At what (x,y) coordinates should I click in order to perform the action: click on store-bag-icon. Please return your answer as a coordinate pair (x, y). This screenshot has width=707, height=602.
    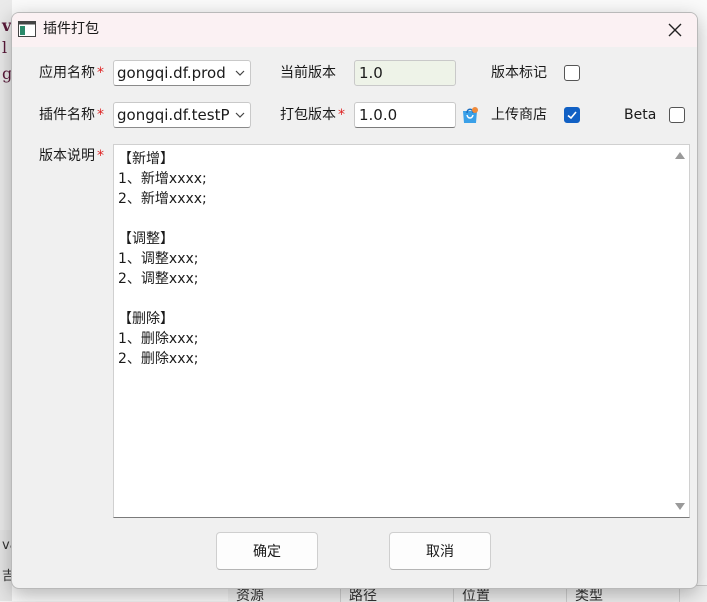
    Looking at the image, I should click on (470, 115).